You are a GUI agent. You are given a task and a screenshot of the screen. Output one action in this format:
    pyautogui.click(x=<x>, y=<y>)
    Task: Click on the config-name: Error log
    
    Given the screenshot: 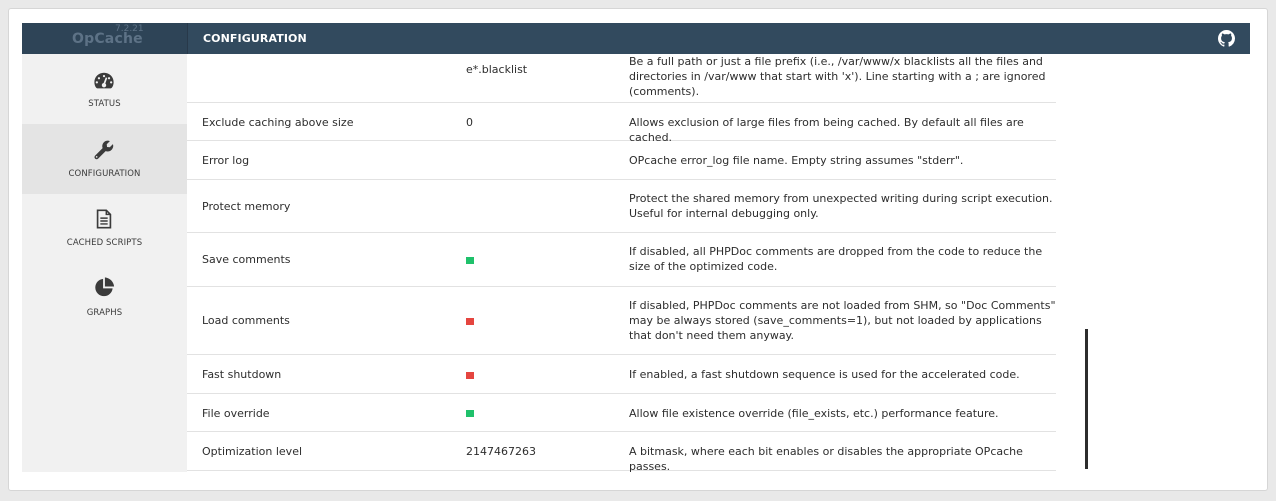 What is the action you would take?
    pyautogui.click(x=226, y=160)
    